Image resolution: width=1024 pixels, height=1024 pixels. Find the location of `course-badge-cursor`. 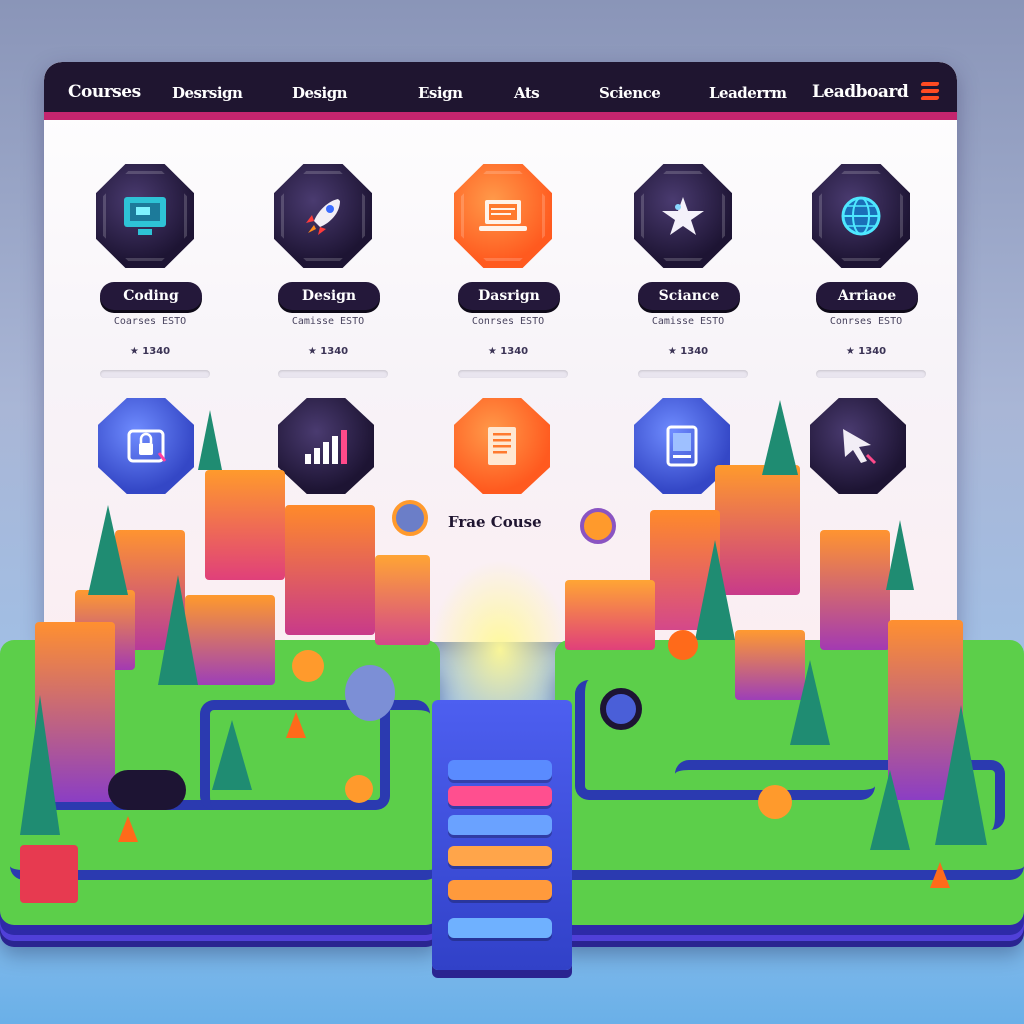

course-badge-cursor is located at coordinates (858, 446).